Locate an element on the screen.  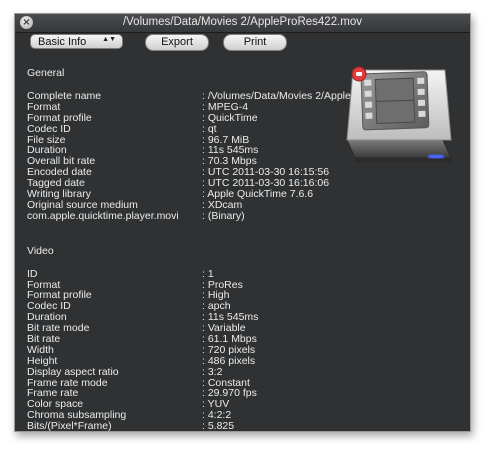
info-row: Frame rate: 29.970 fps is located at coordinates (237, 393).